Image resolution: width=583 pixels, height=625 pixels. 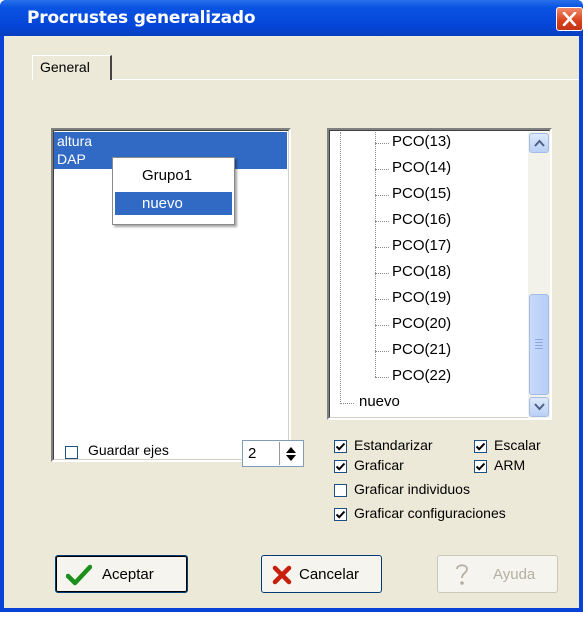 I want to click on tree-item: PCO(13), so click(x=429, y=143).